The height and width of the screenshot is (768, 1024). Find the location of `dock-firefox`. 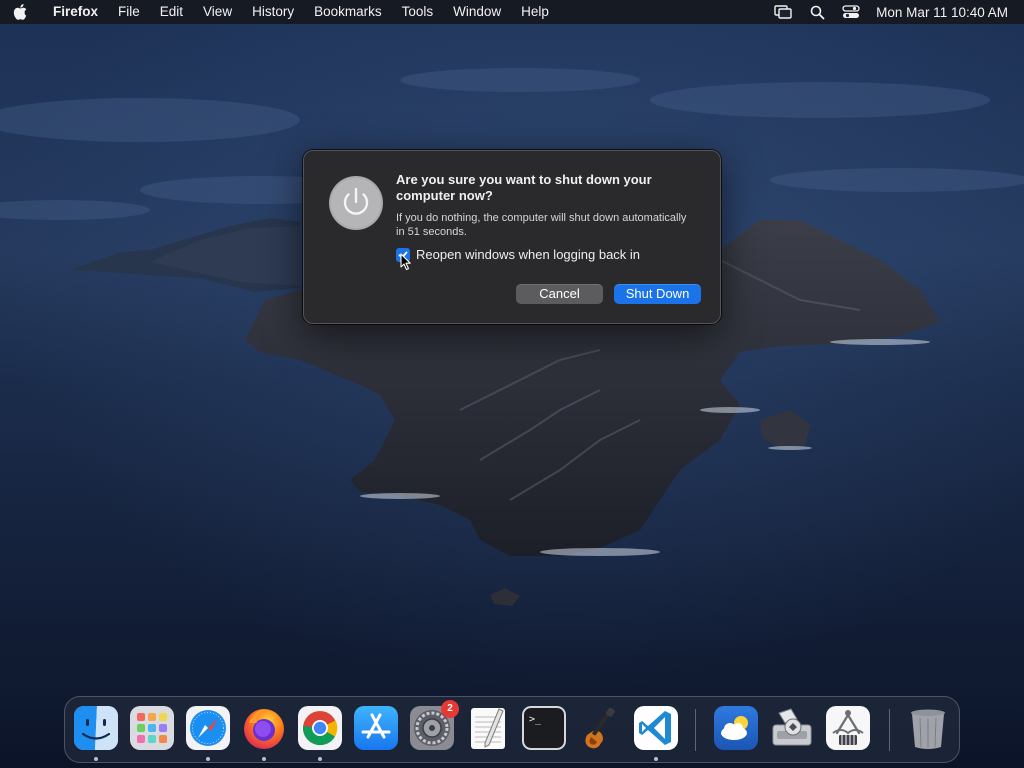

dock-firefox is located at coordinates (264, 728).